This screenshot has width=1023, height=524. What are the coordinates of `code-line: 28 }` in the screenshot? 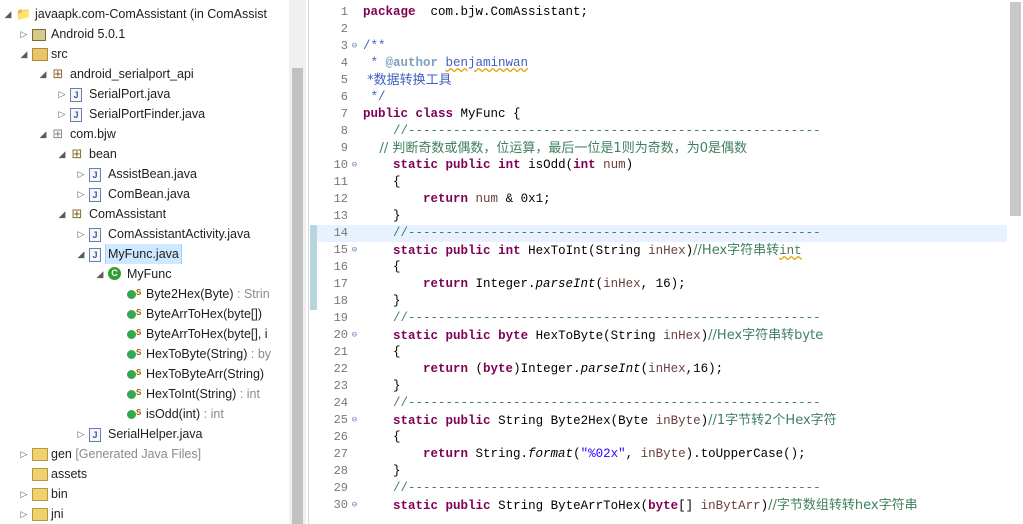 It's located at (662, 471).